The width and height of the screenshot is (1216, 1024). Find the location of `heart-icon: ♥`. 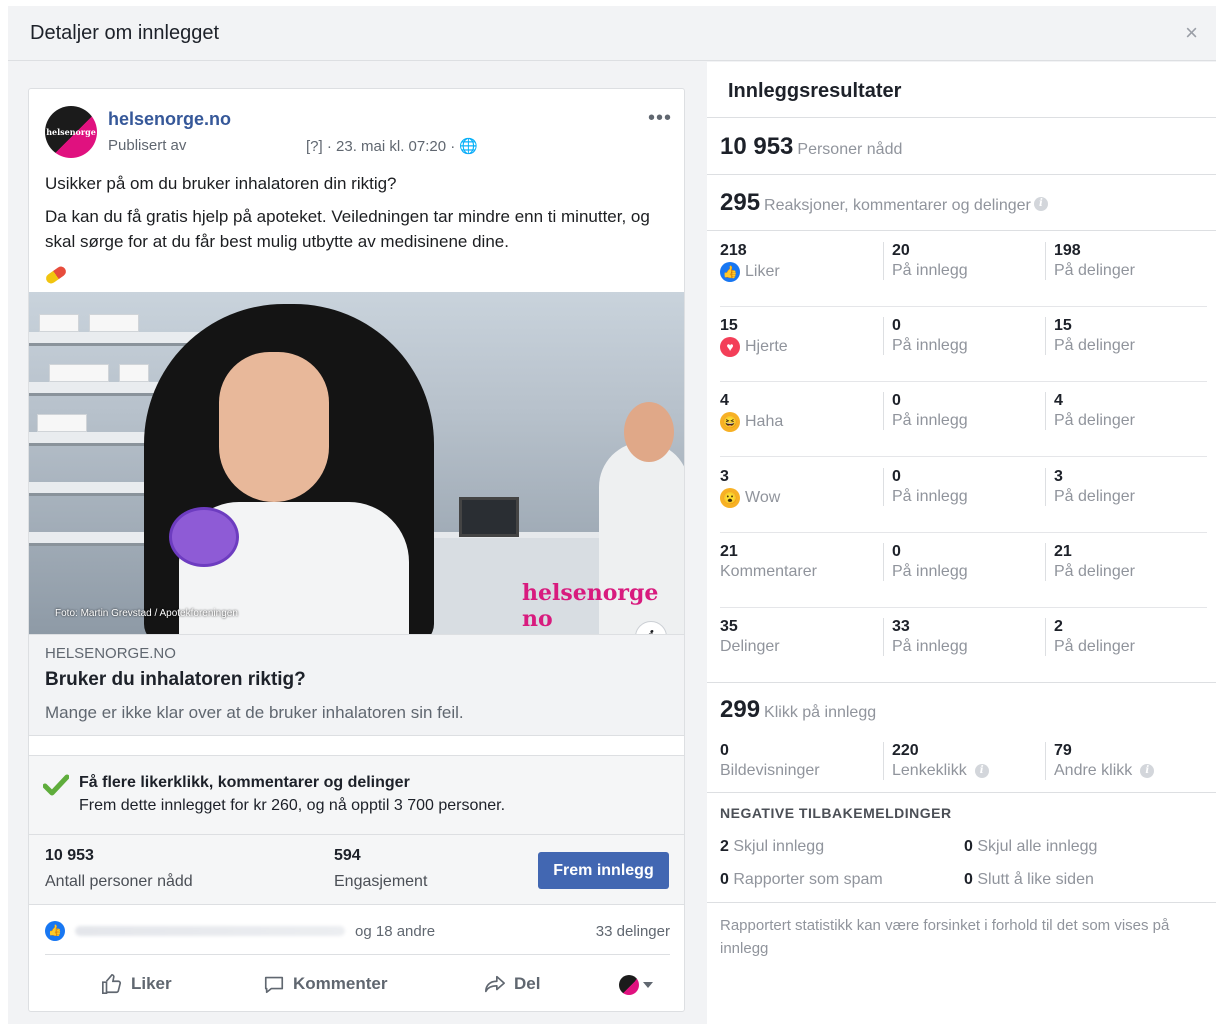

heart-icon: ♥ is located at coordinates (730, 347).